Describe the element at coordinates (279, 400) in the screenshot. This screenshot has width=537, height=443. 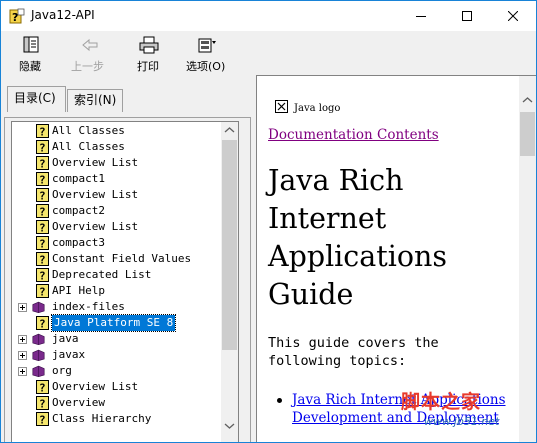
I see `bullet-icon` at that location.